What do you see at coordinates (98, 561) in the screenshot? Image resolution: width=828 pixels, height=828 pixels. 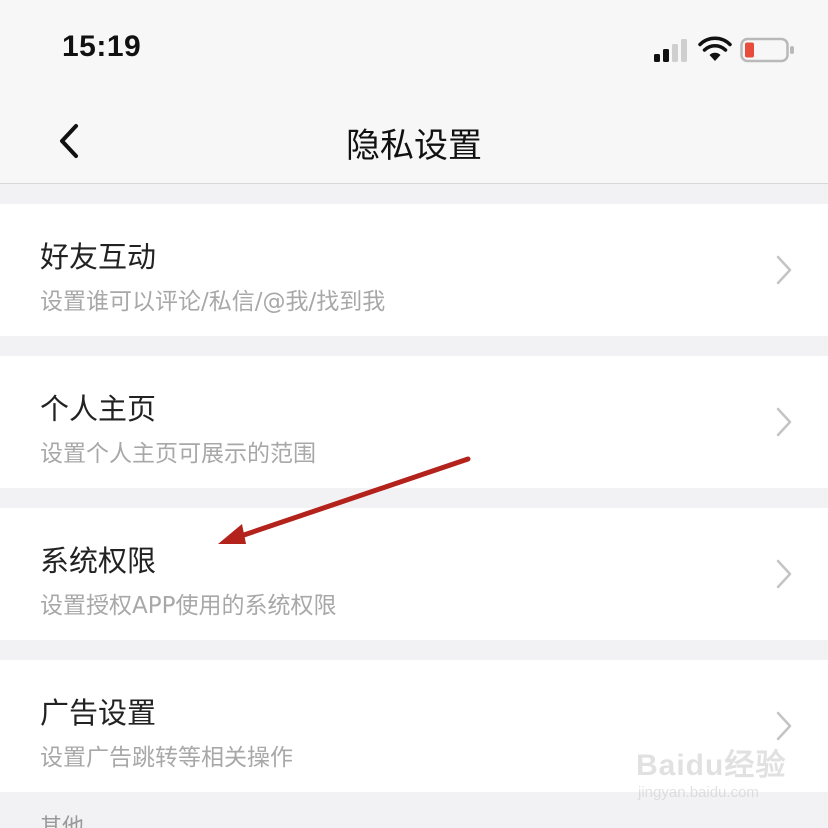 I see `item-title: 系统权限` at bounding box center [98, 561].